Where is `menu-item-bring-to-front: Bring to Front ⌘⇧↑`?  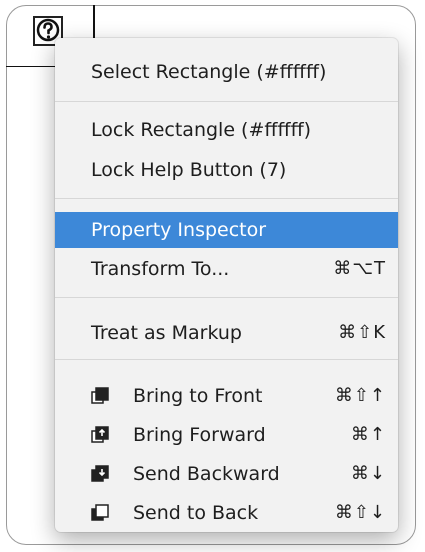
menu-item-bring-to-front: Bring to Front ⌘⇧↑ is located at coordinates (226, 396).